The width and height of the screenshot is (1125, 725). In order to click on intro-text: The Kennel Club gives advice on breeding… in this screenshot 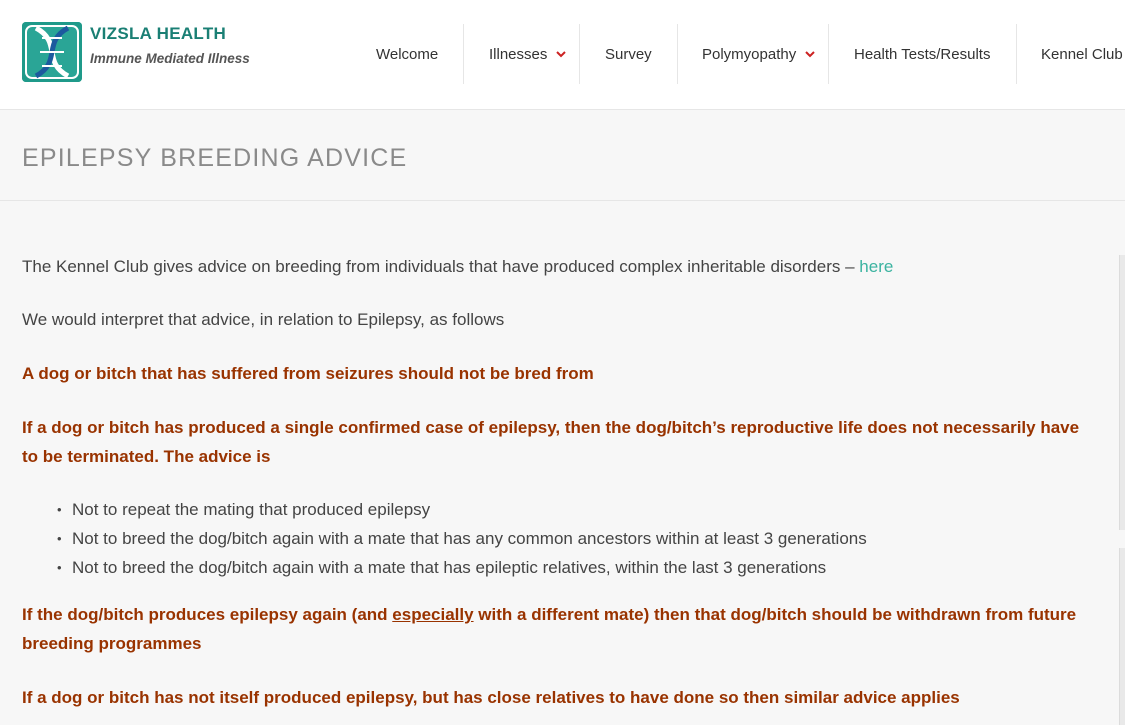, I will do `click(438, 266)`.